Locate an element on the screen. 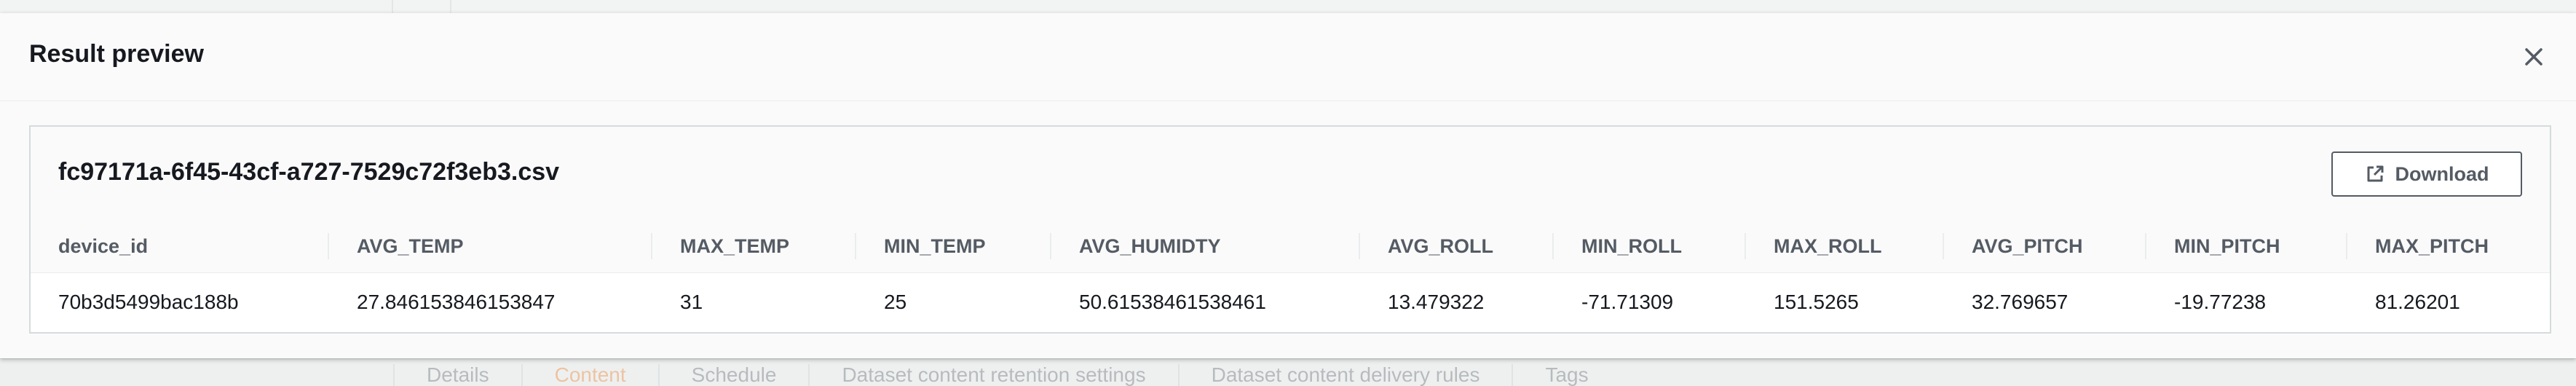 The width and height of the screenshot is (2576, 386). table-cell: 13.479322 is located at coordinates (1457, 301).